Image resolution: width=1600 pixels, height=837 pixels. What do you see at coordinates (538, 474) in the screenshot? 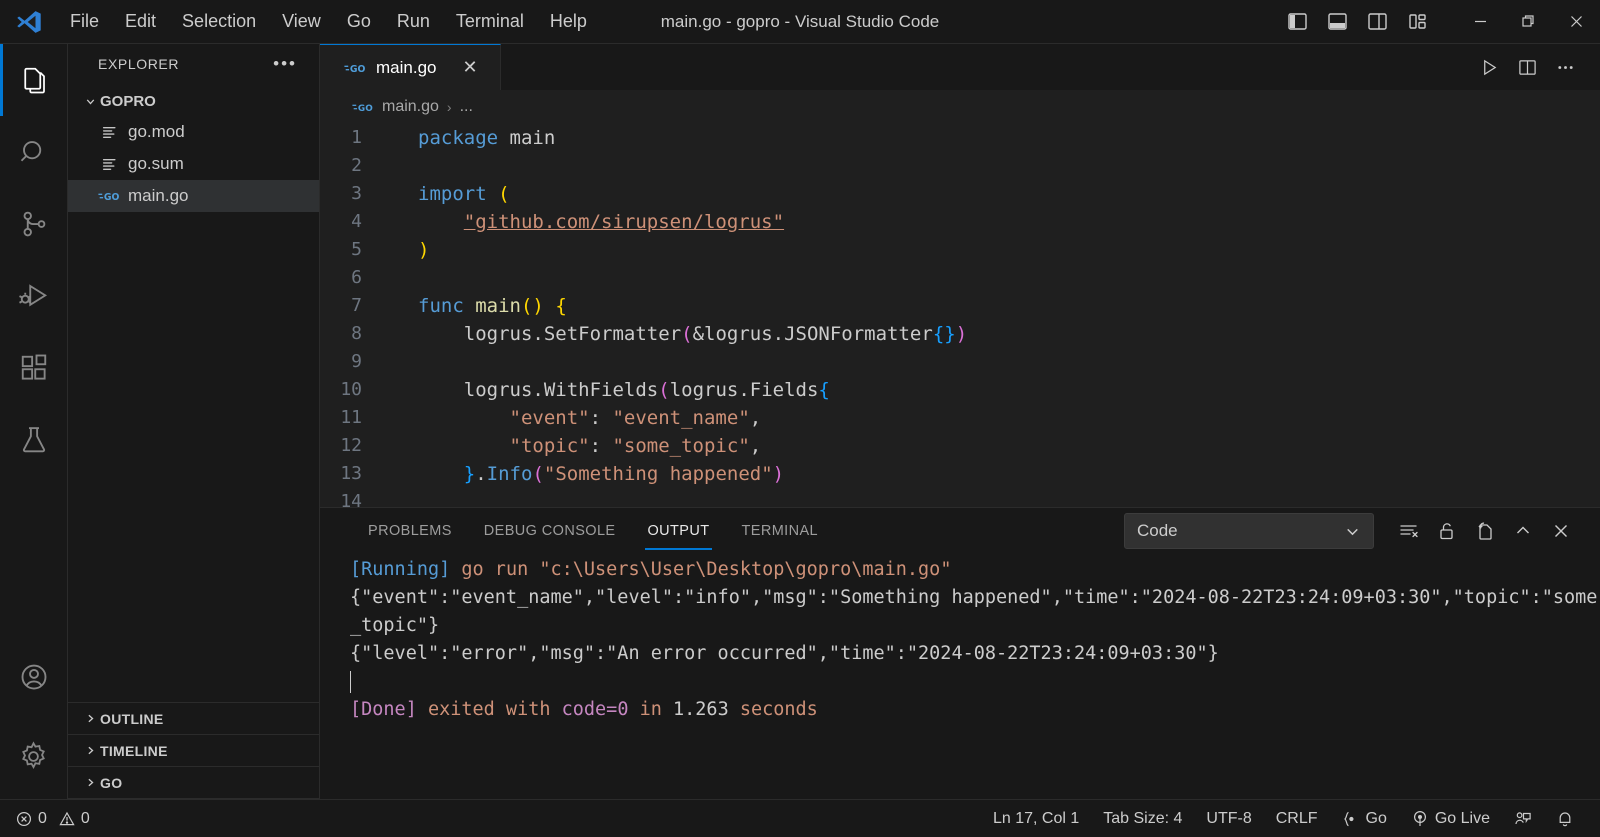
I see `code-token: (` at bounding box center [538, 474].